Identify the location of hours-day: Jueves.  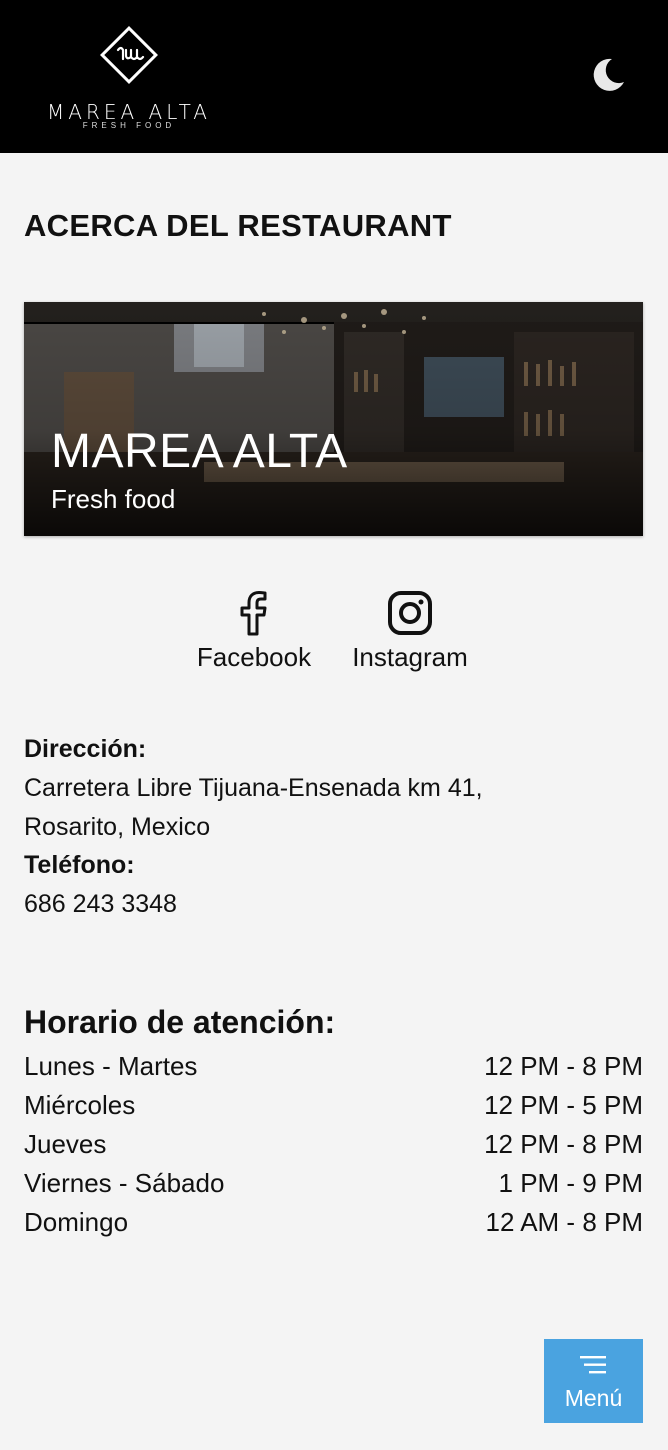
(65, 1144).